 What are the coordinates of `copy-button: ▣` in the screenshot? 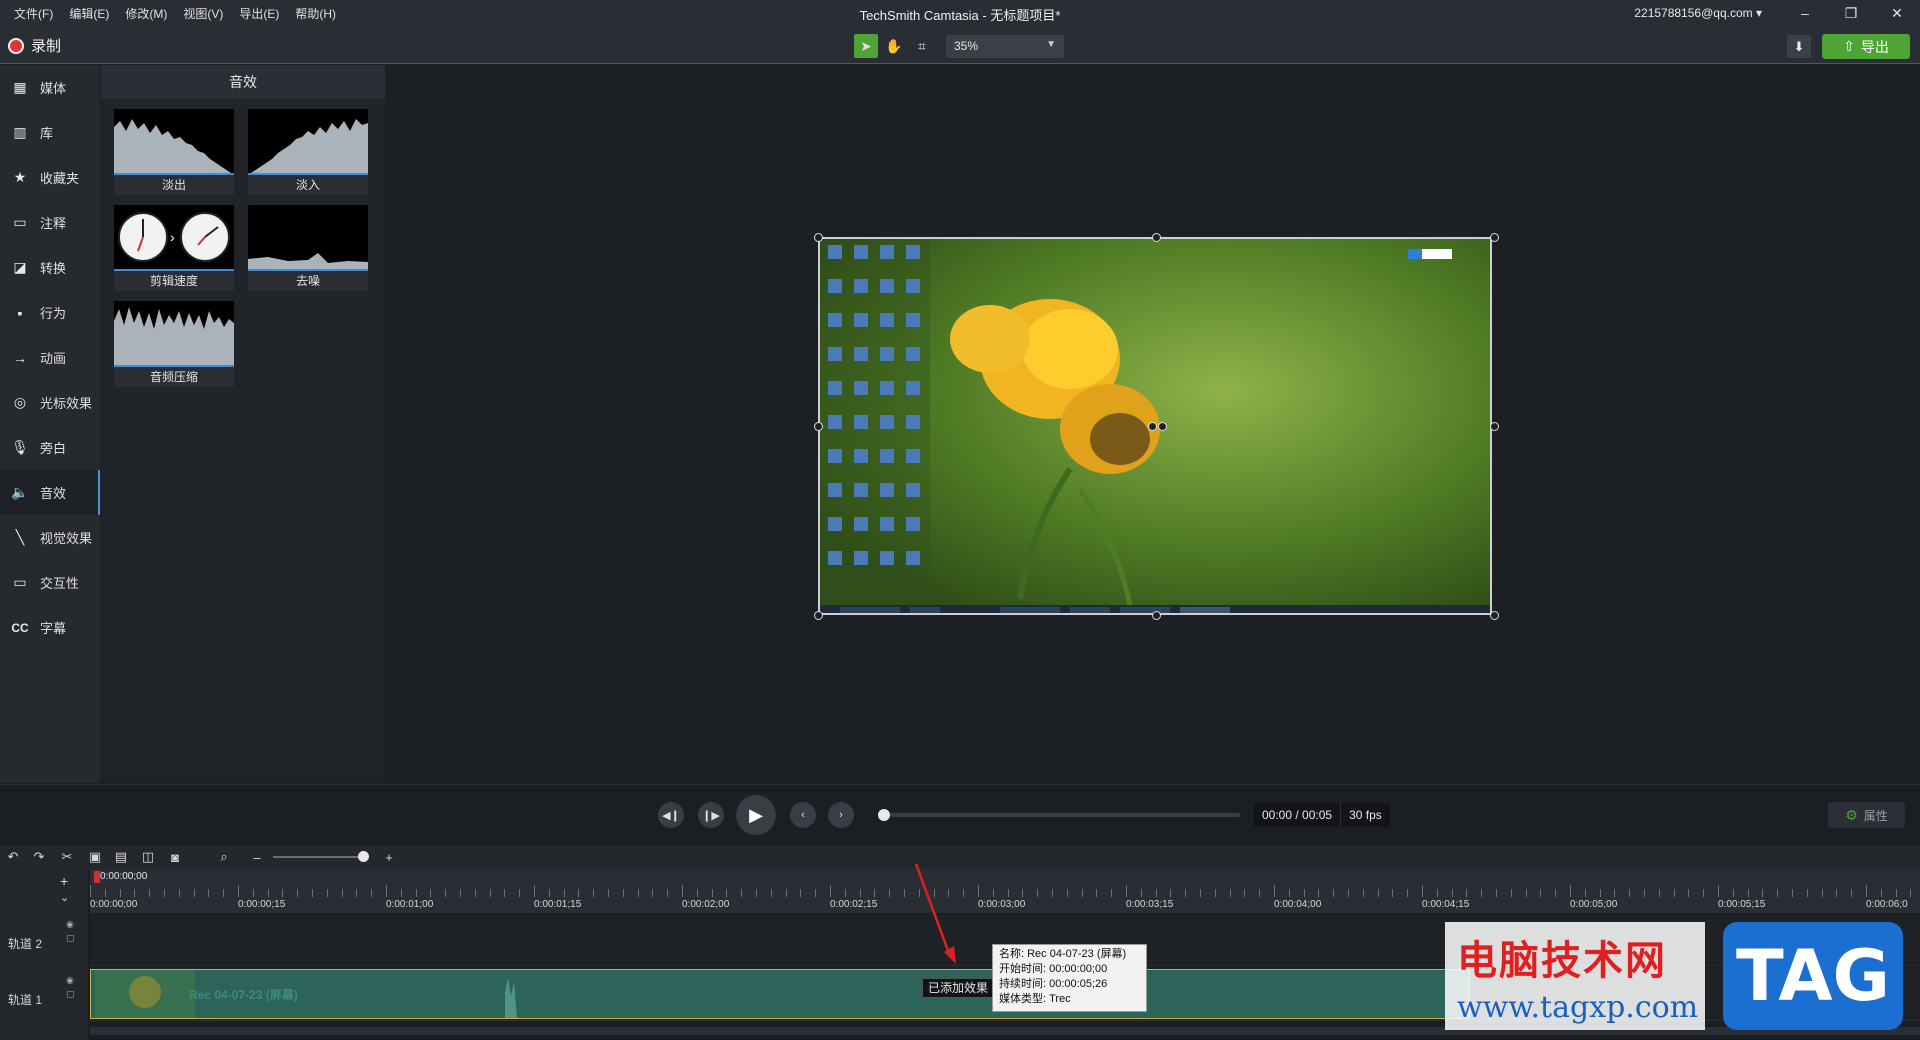 It's located at (95, 857).